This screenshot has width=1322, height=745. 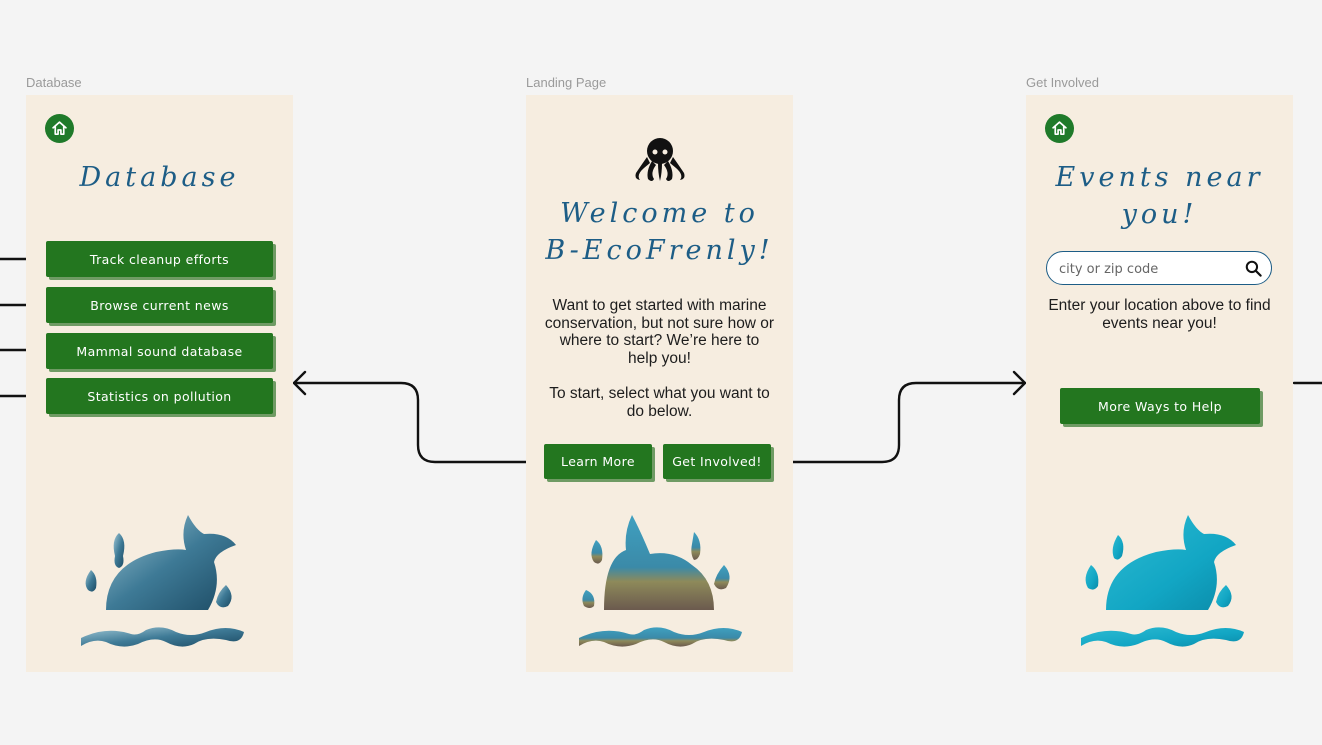 What do you see at coordinates (566, 82) in the screenshot?
I see `frame-label-landing: Landing Page` at bounding box center [566, 82].